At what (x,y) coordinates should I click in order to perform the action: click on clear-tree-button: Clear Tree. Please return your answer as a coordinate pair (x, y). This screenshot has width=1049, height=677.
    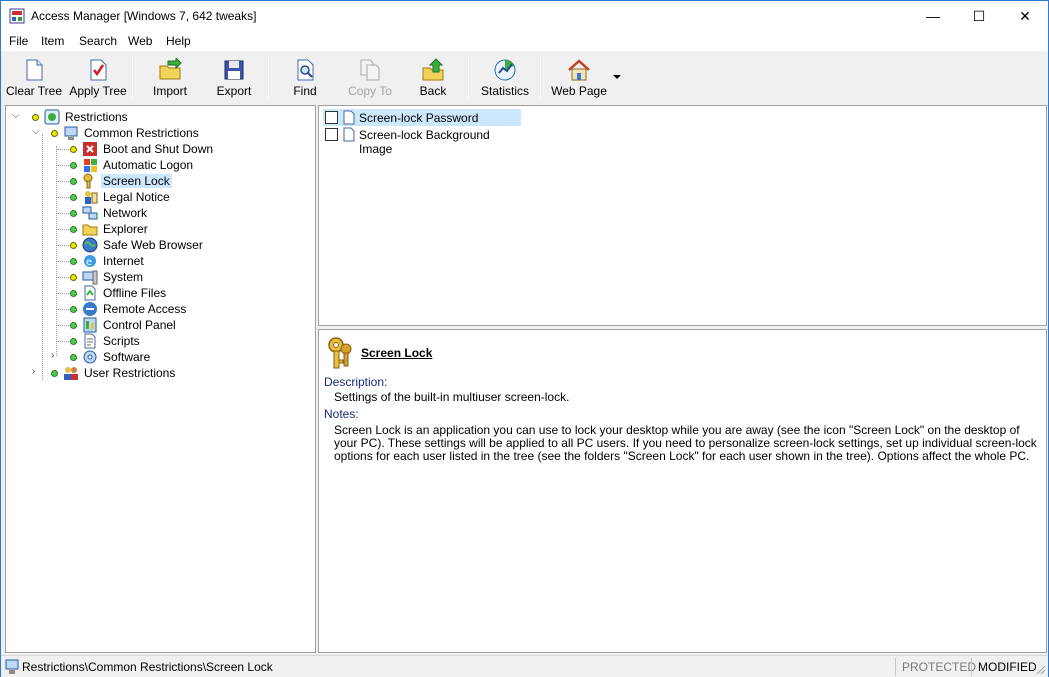
    Looking at the image, I should click on (34, 77).